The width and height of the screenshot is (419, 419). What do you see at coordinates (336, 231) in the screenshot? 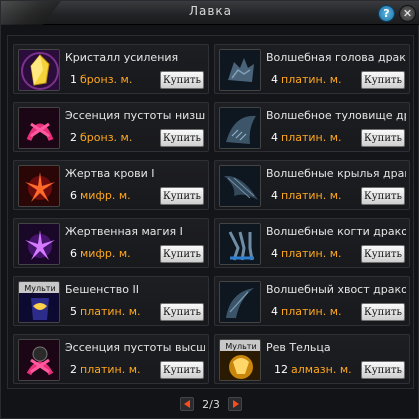
I see `item-name: Волшебные когти дракона` at bounding box center [336, 231].